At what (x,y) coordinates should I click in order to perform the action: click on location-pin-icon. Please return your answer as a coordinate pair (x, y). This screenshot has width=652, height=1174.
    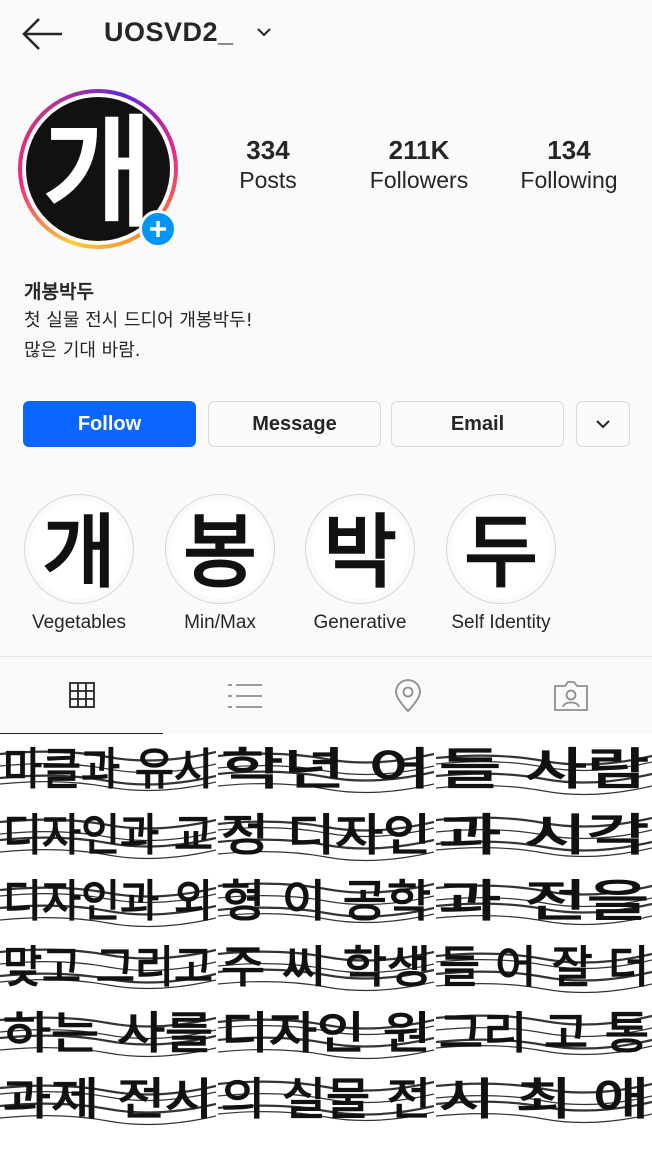
    Looking at the image, I should click on (407, 696).